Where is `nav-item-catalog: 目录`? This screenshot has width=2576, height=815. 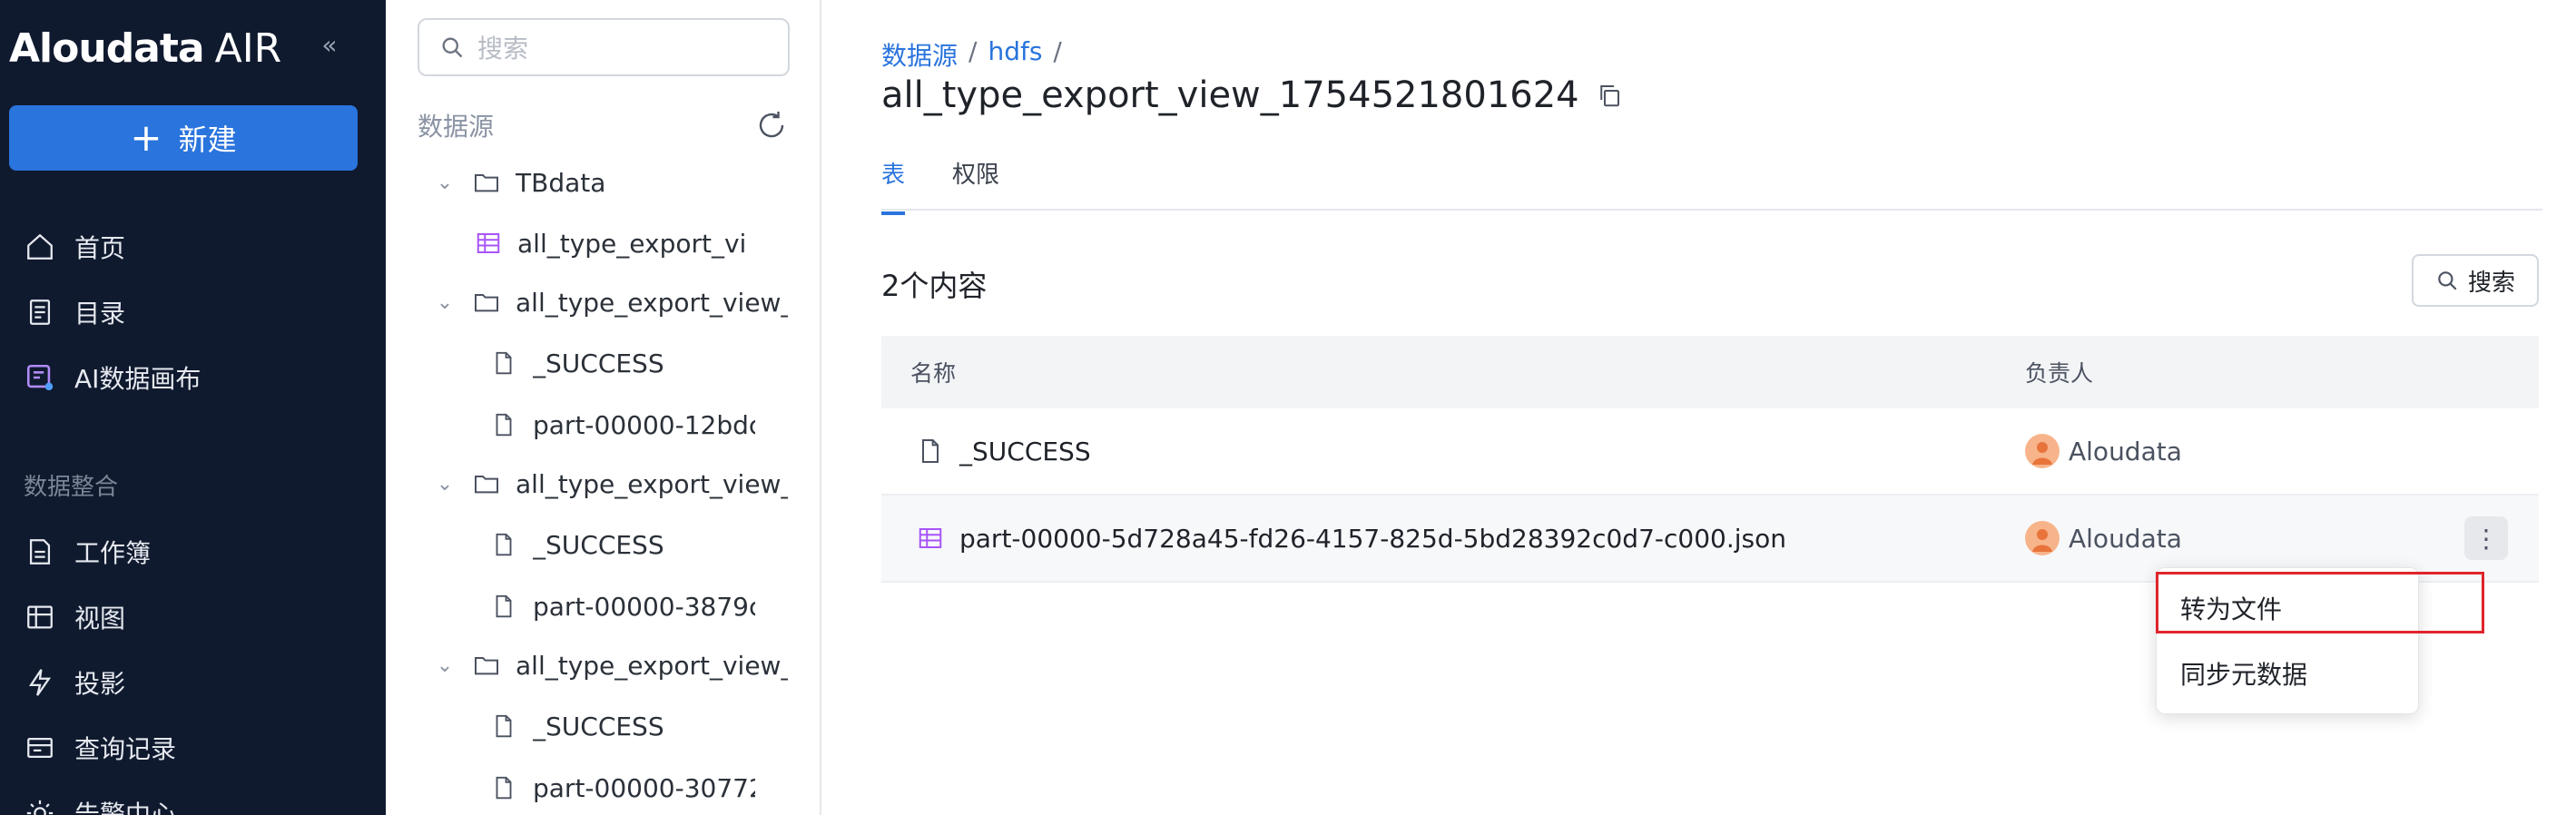
nav-item-catalog: 目录 is located at coordinates (73, 312).